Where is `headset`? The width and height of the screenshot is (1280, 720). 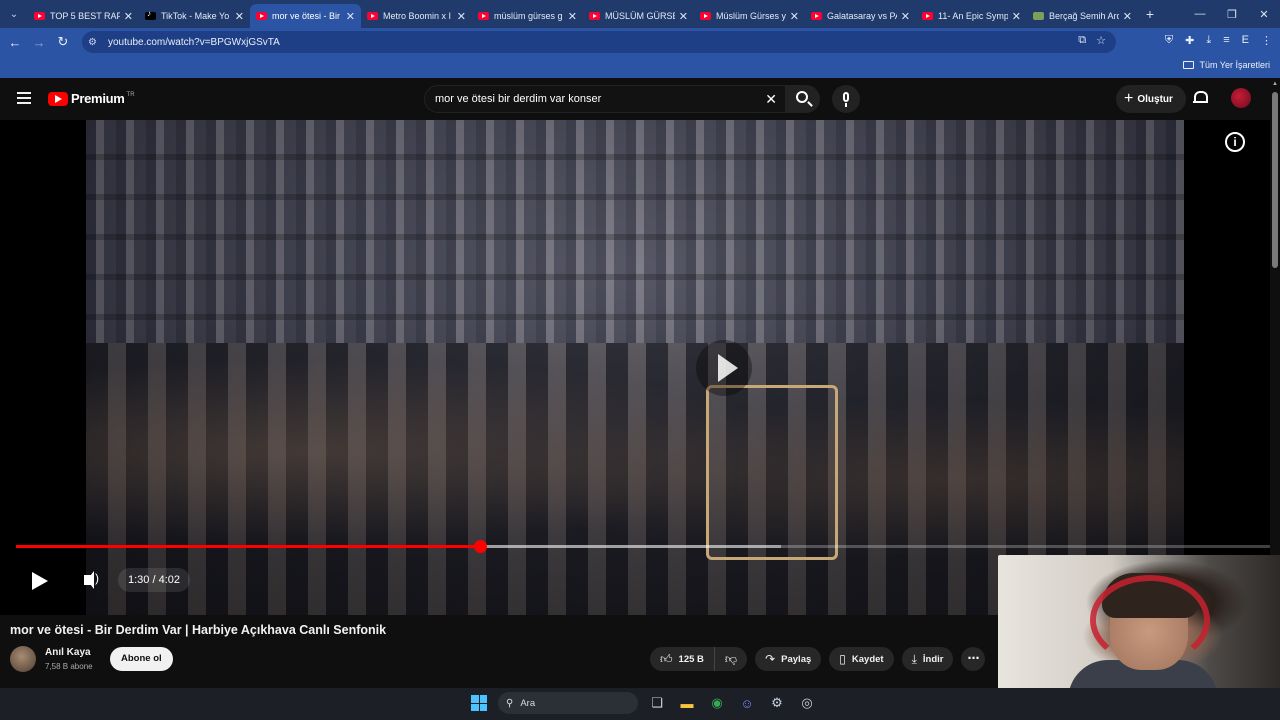 headset is located at coordinates (1150, 620).